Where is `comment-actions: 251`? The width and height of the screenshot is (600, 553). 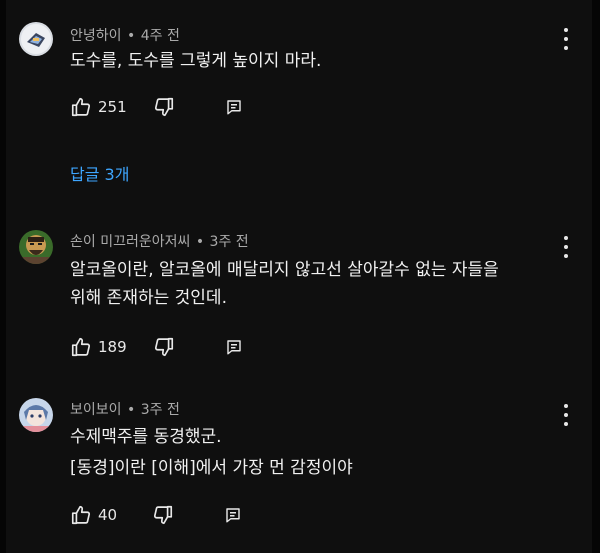 comment-actions: 251 is located at coordinates (156, 107).